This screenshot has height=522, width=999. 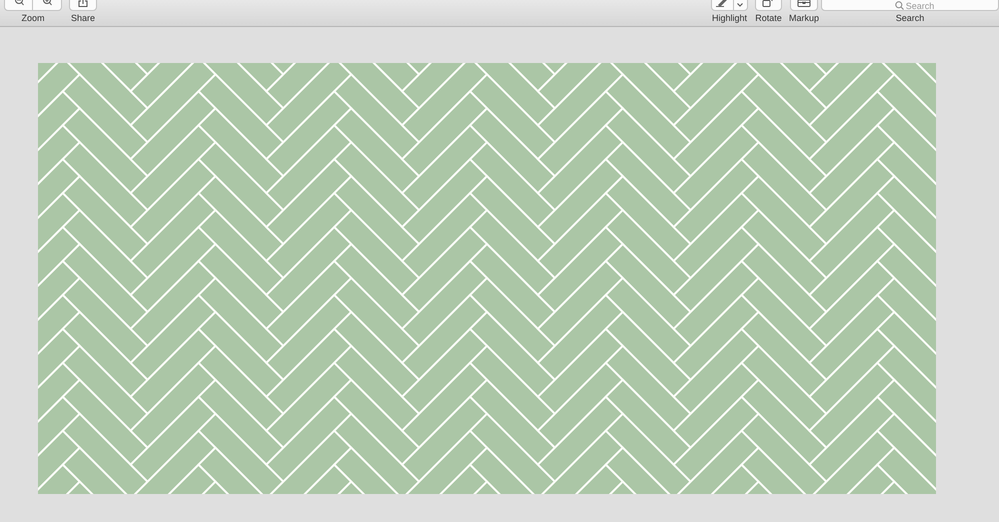 I want to click on toolbar-label: Share, so click(x=83, y=18).